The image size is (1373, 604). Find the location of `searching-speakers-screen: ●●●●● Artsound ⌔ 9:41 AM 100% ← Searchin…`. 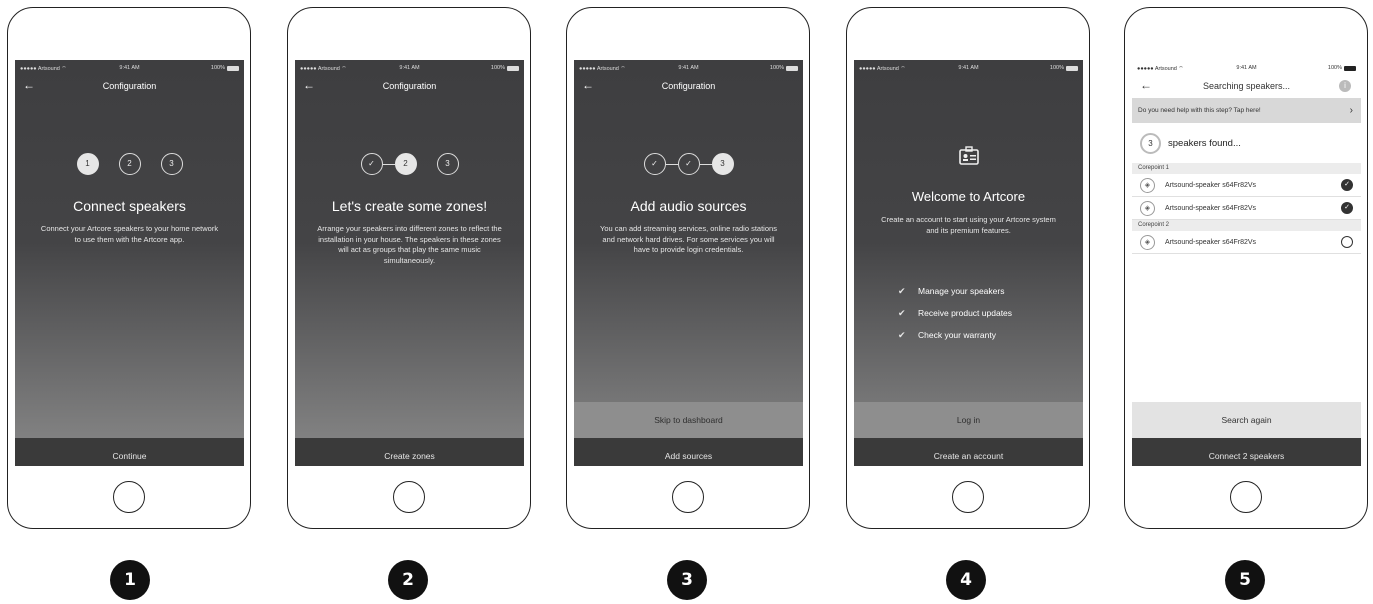

searching-speakers-screen: ●●●●● Artsound ⌔ 9:41 AM 100% ← Searchin… is located at coordinates (1246, 263).